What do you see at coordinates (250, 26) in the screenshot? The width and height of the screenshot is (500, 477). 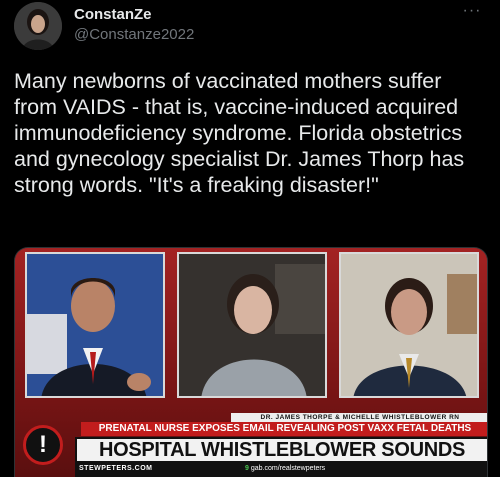 I see `tweet-header: ConstanZe @Constanze2022 ···` at bounding box center [250, 26].